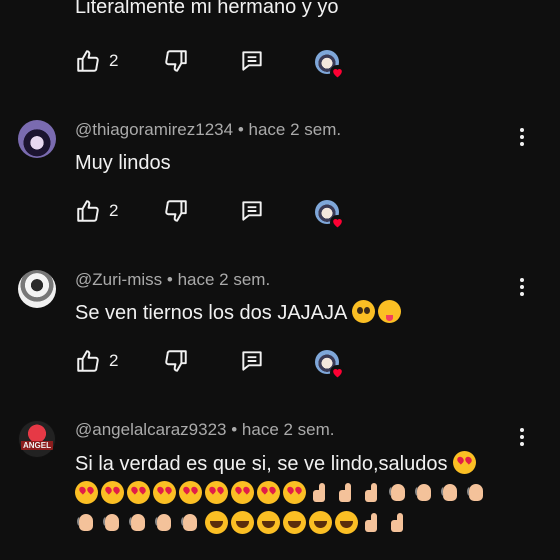  What do you see at coordinates (118, 279) in the screenshot?
I see `comment-author: @Zuri-miss` at bounding box center [118, 279].